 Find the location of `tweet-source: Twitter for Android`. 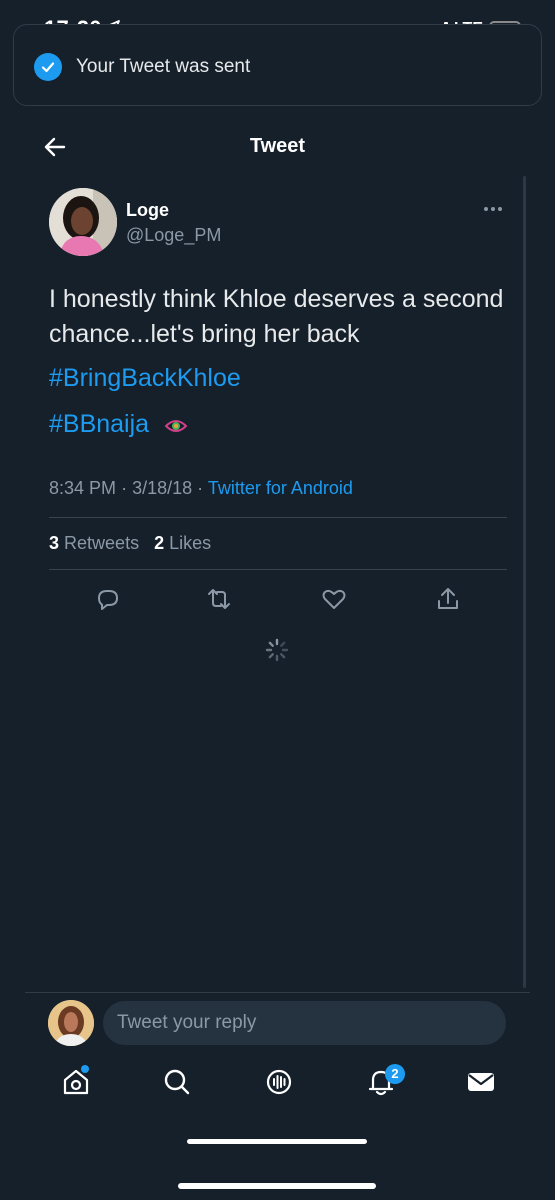

tweet-source: Twitter for Android is located at coordinates (280, 488).